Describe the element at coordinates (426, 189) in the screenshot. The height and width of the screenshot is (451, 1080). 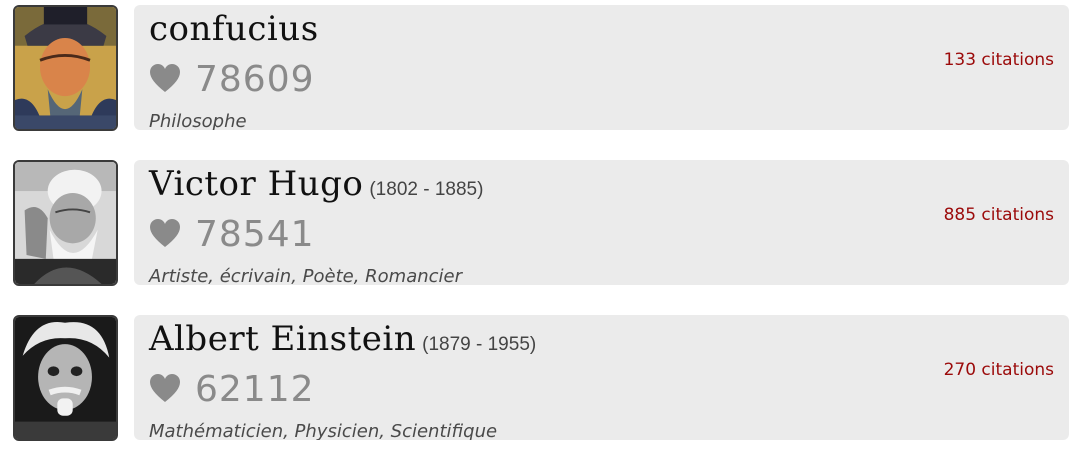
I see `author-dates: (1802 - 1885)` at that location.